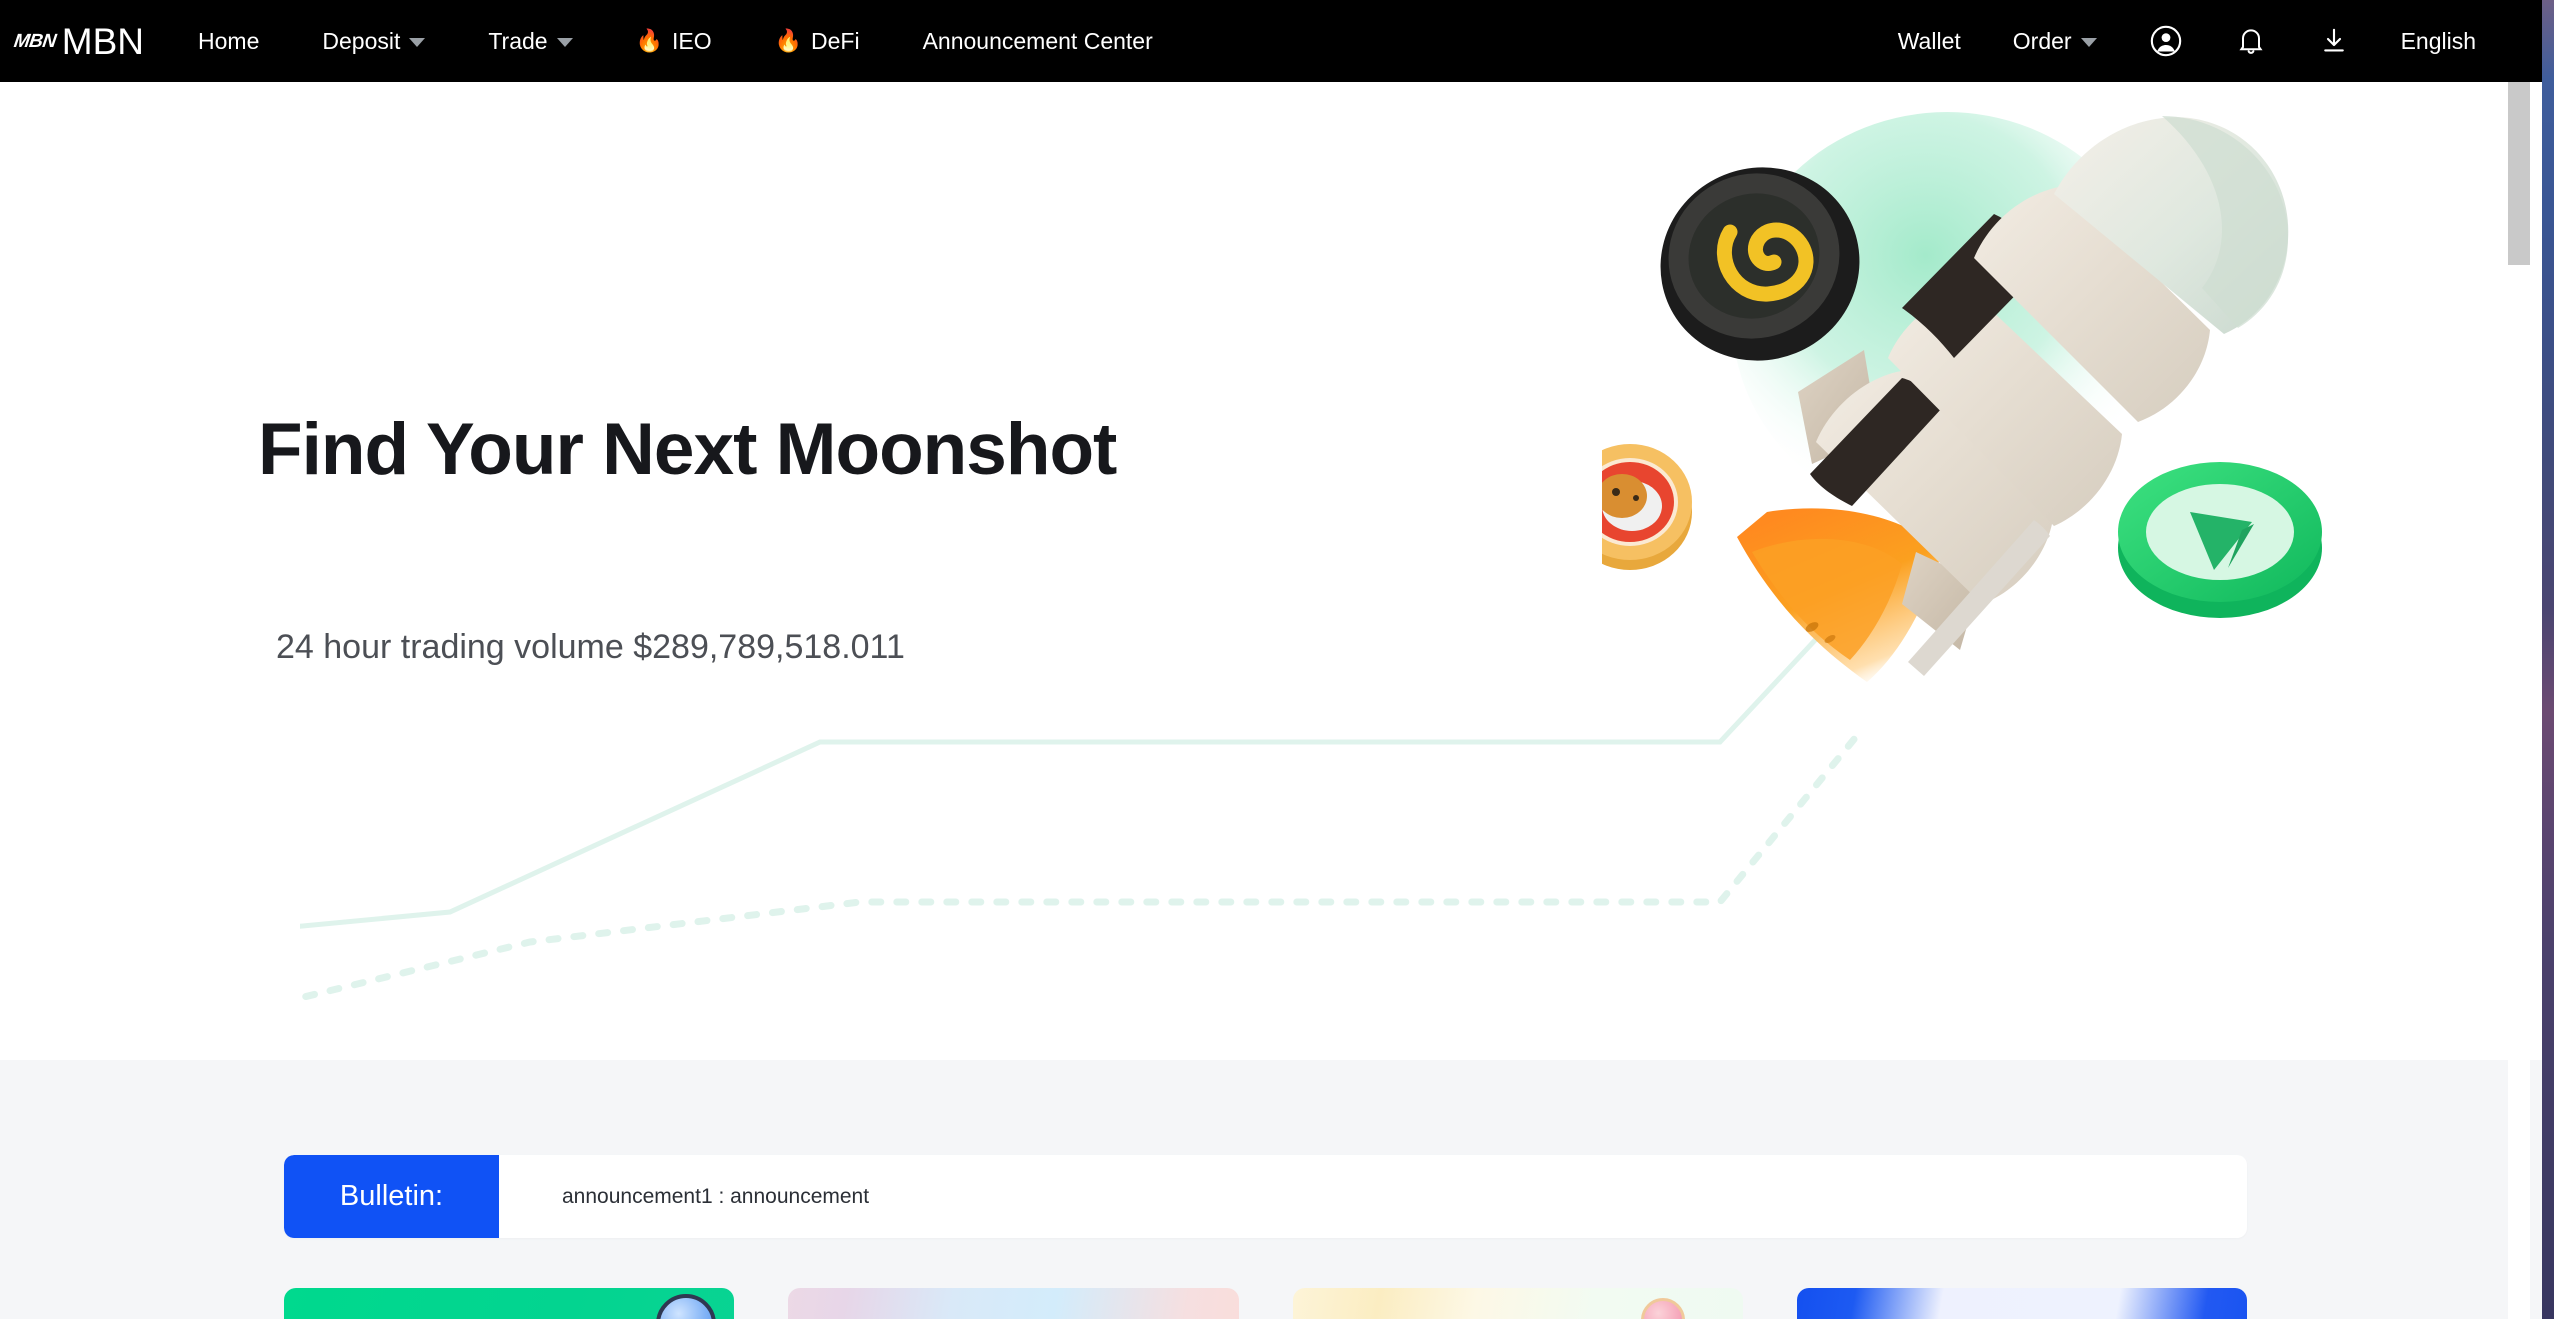  What do you see at coordinates (686, 1306) in the screenshot?
I see `blue-coin-icon` at bounding box center [686, 1306].